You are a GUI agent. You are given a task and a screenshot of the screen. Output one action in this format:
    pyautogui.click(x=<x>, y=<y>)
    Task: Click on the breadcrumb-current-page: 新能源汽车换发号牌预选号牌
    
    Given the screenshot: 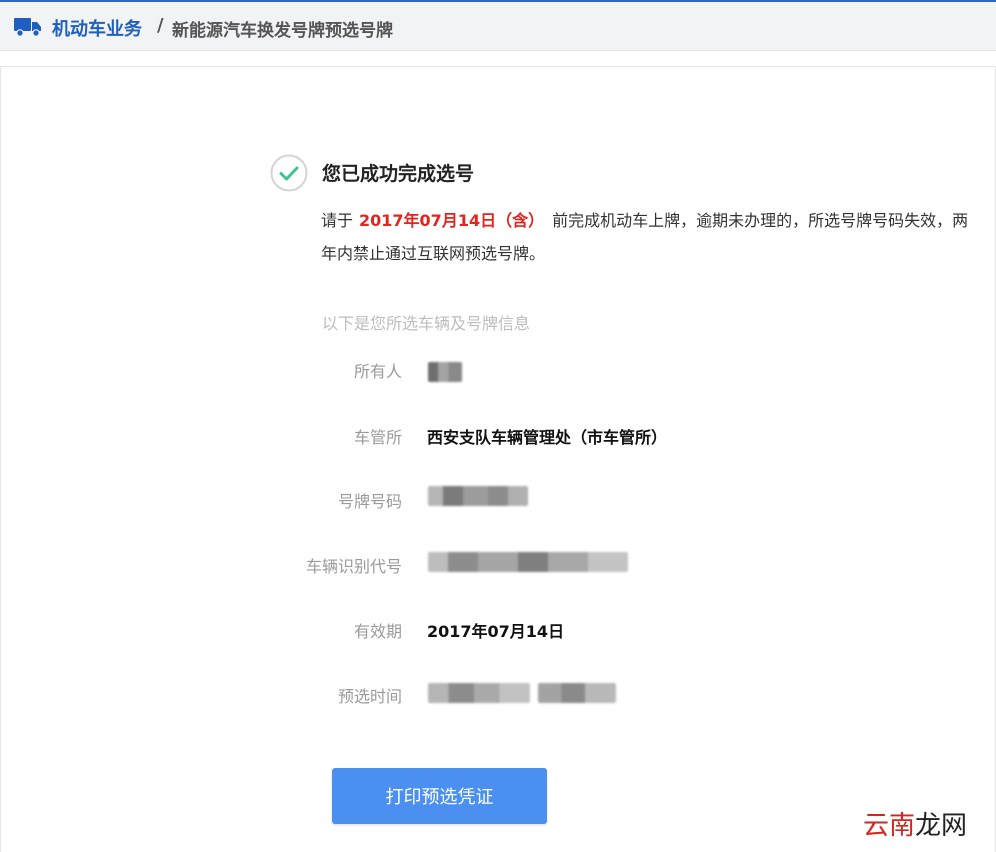 What is the action you would take?
    pyautogui.click(x=282, y=31)
    